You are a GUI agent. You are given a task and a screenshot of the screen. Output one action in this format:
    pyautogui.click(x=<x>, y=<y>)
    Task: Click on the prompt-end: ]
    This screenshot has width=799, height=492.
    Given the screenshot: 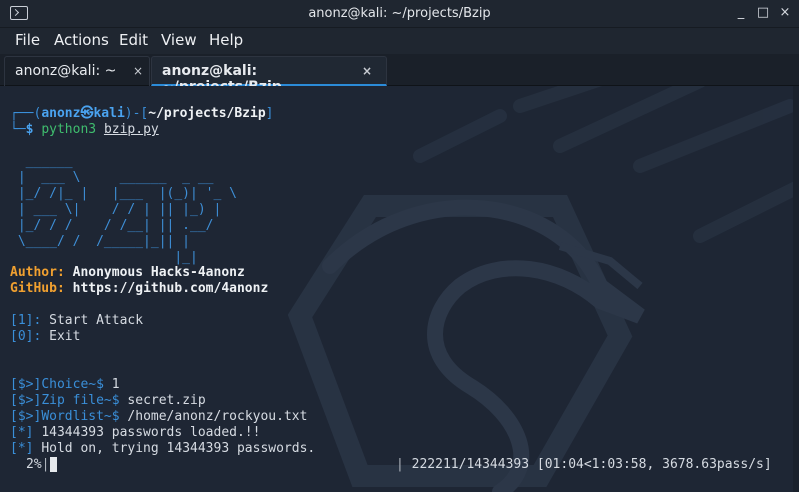 What is the action you would take?
    pyautogui.click(x=269, y=113)
    